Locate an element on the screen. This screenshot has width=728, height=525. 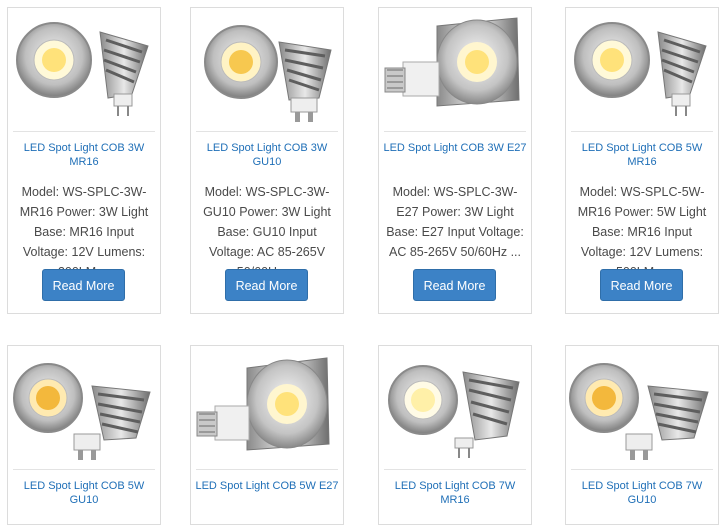
product-title-link: LED Spot Light COB 3W MR16 is located at coordinates (84, 155).